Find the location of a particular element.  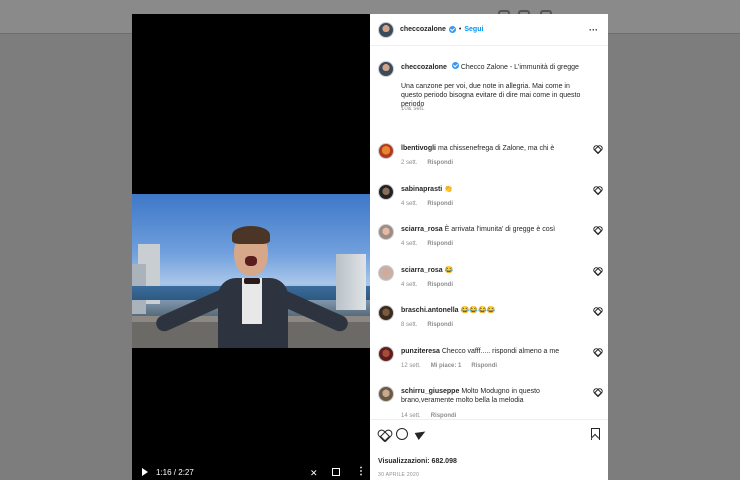

comment-time: 2 sett. is located at coordinates (409, 163).